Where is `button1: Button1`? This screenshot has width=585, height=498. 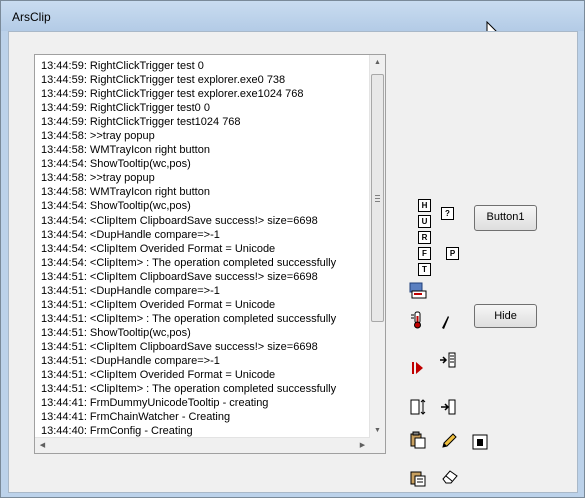
button1: Button1 is located at coordinates (505, 218).